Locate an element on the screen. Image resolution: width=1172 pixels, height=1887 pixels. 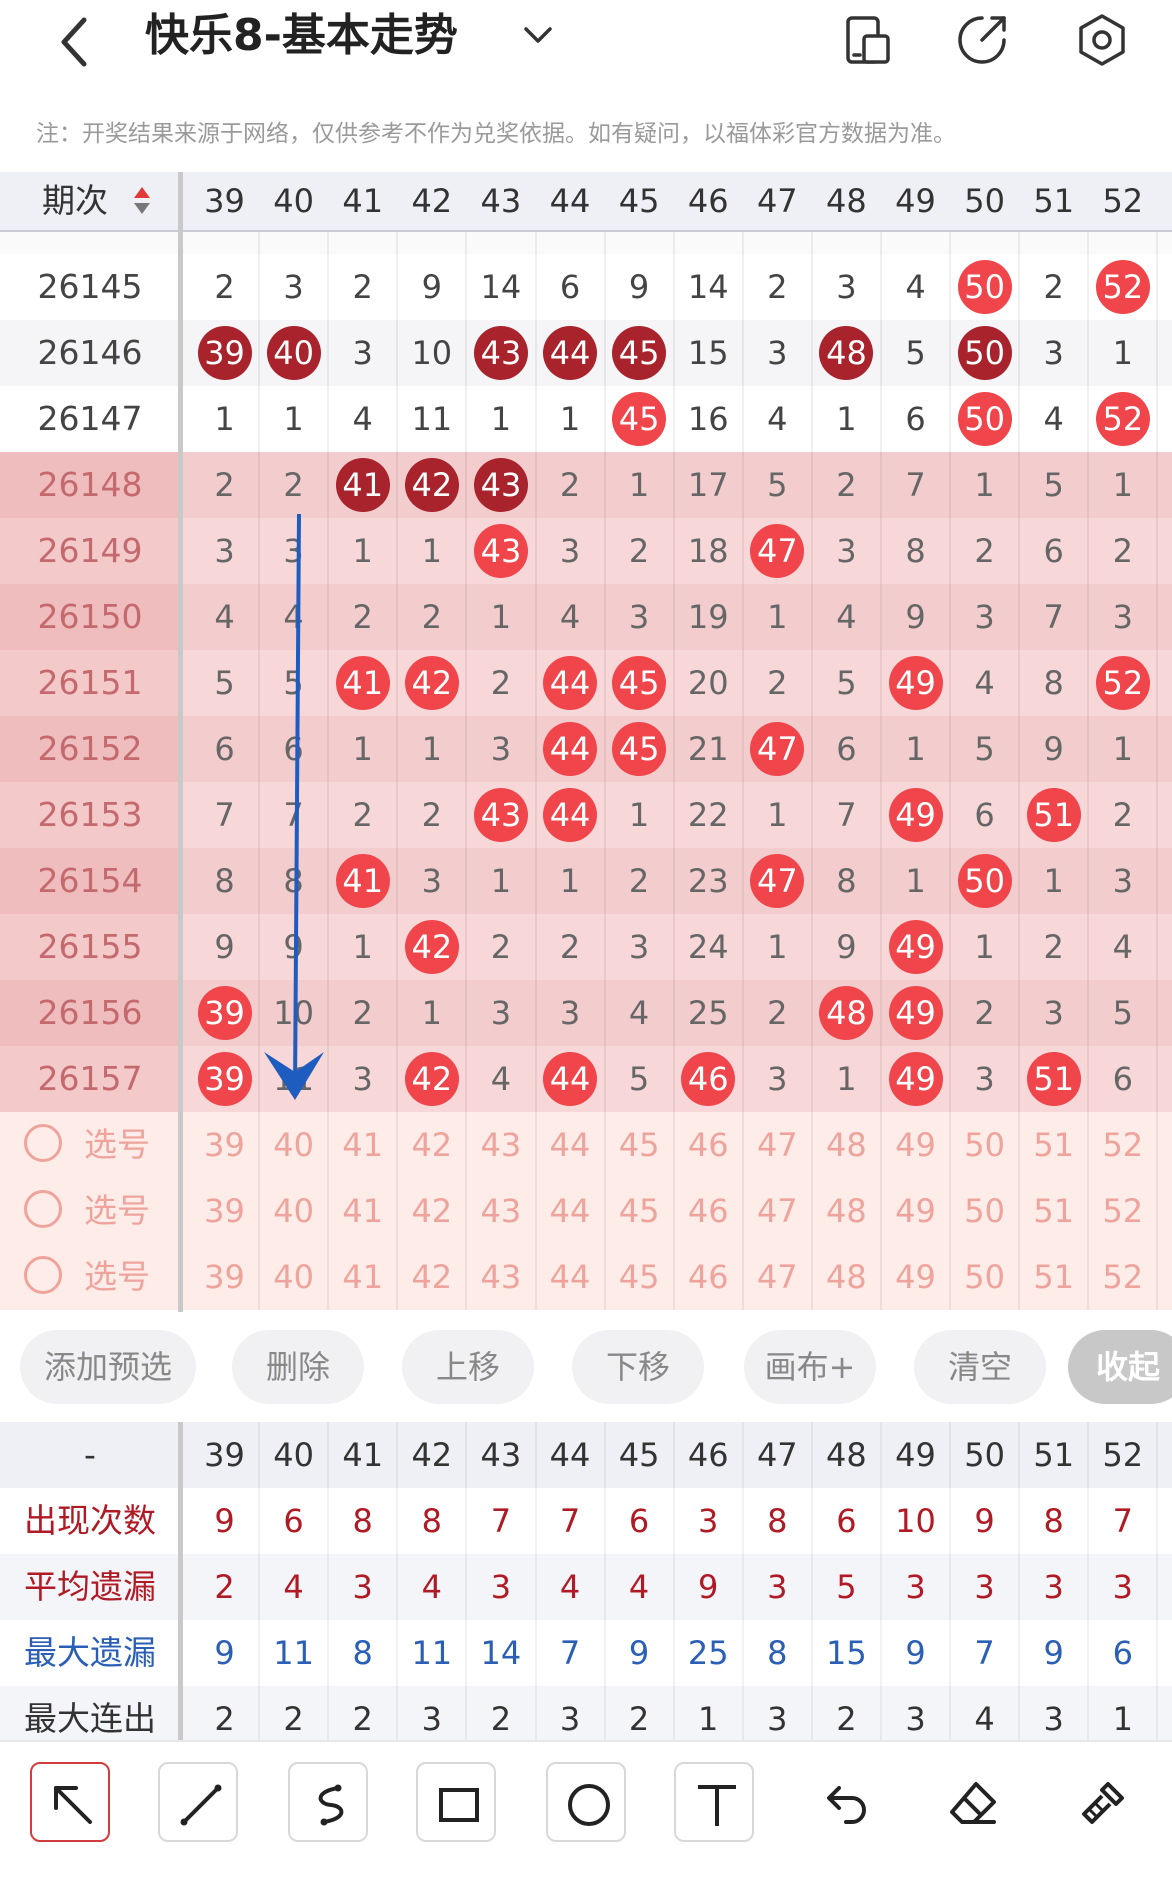
table-row: 26155 9 9 1 42 2 2 3 24 1 9 49 1 2 4 is located at coordinates (586, 947).